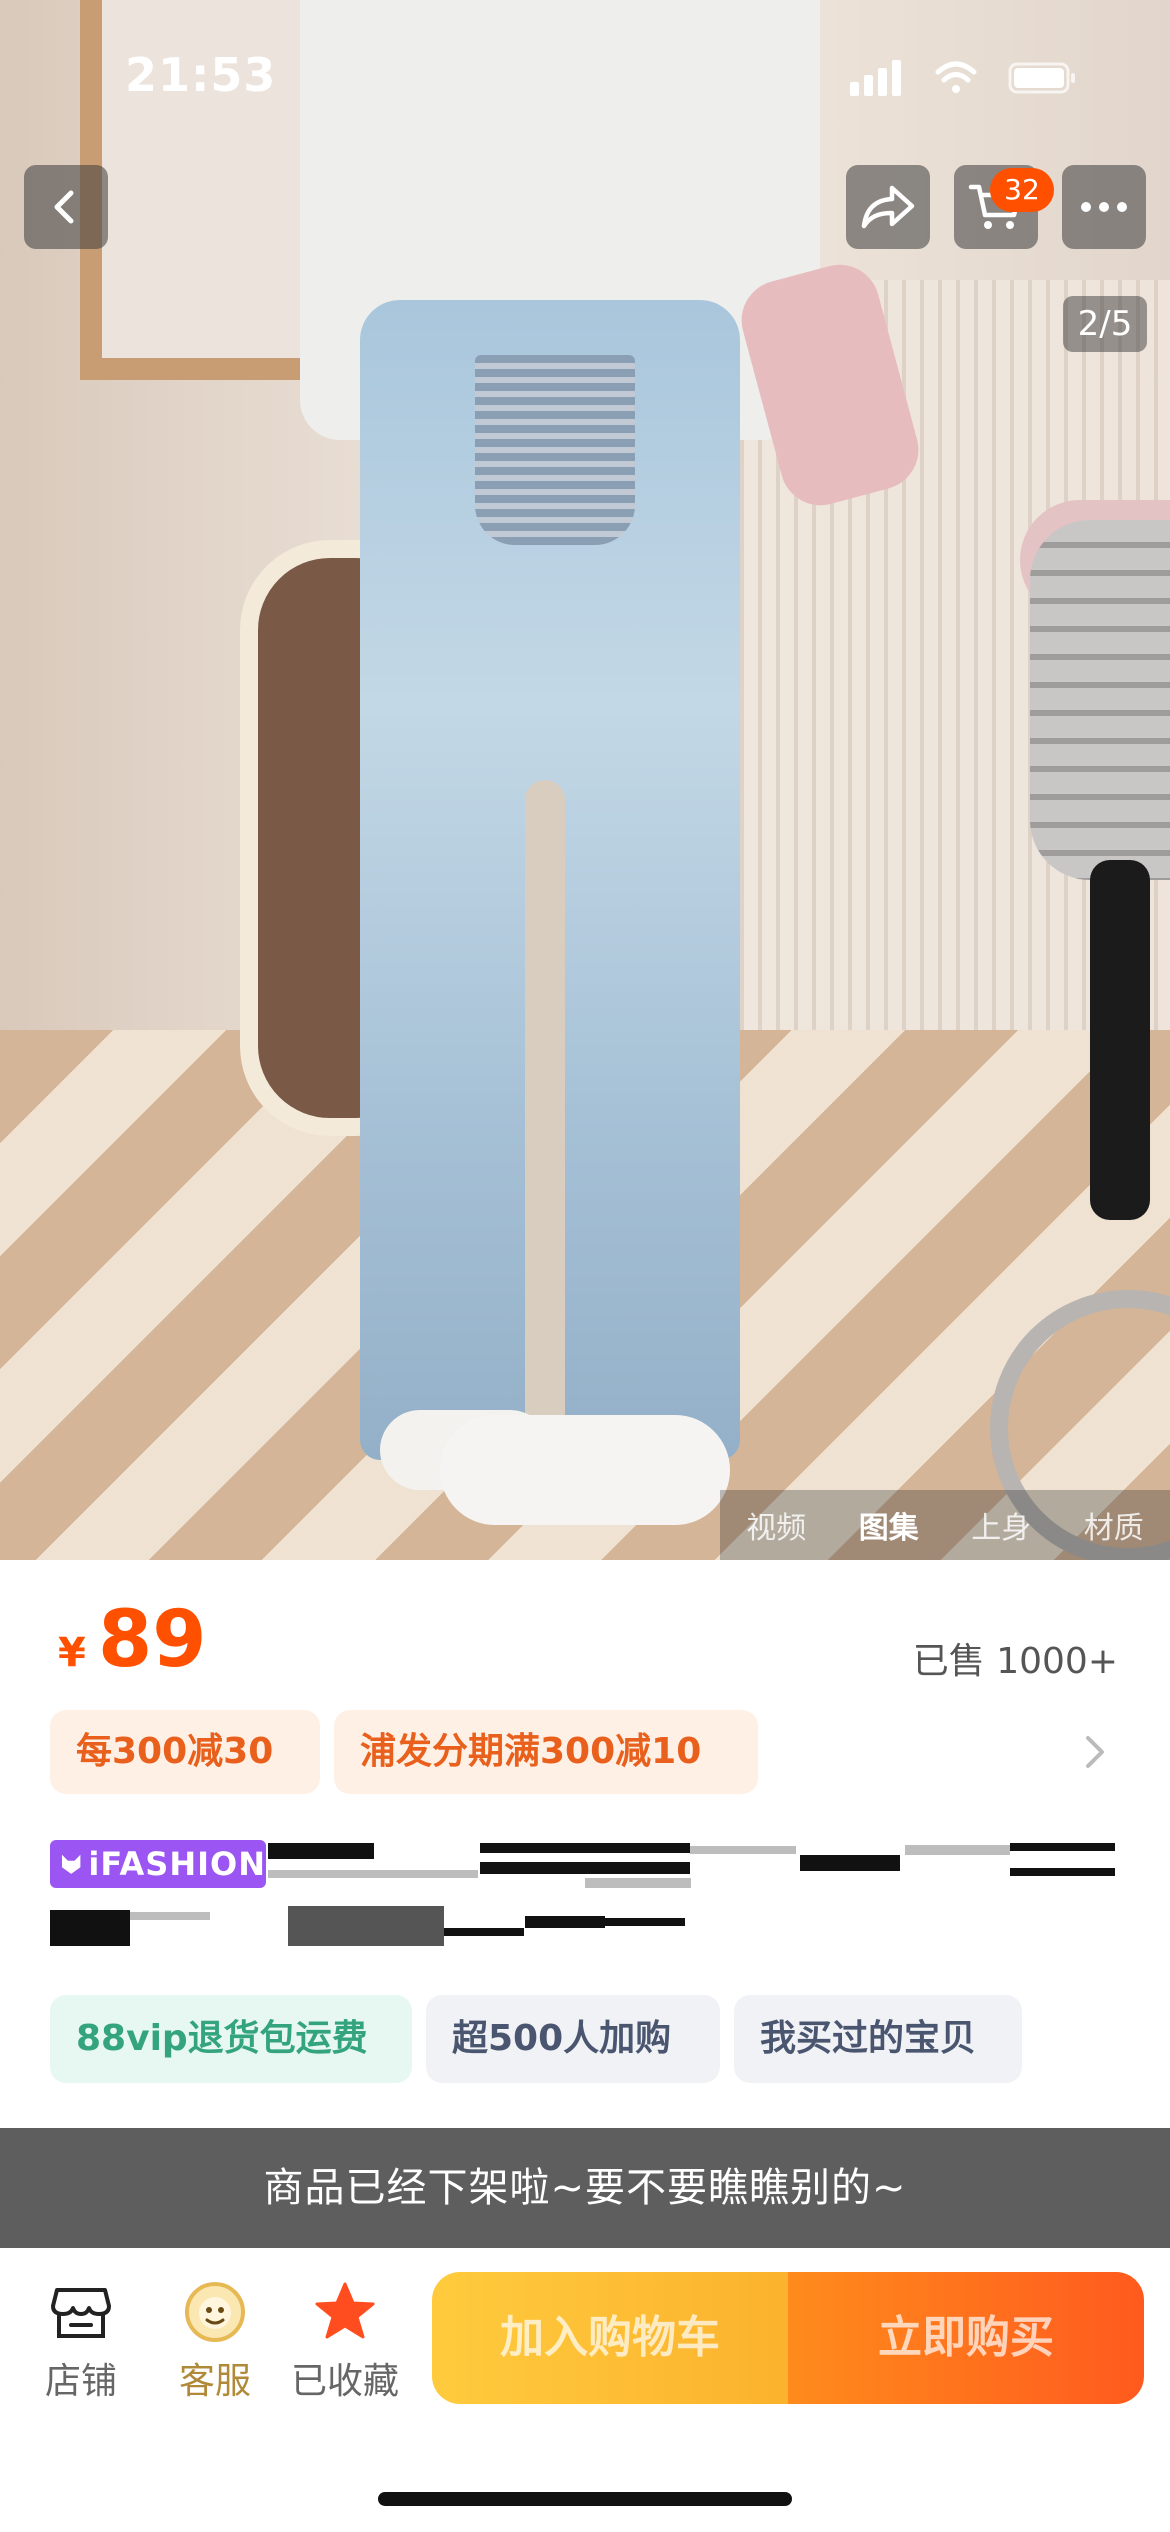  I want to click on store-icon, so click(81, 2312).